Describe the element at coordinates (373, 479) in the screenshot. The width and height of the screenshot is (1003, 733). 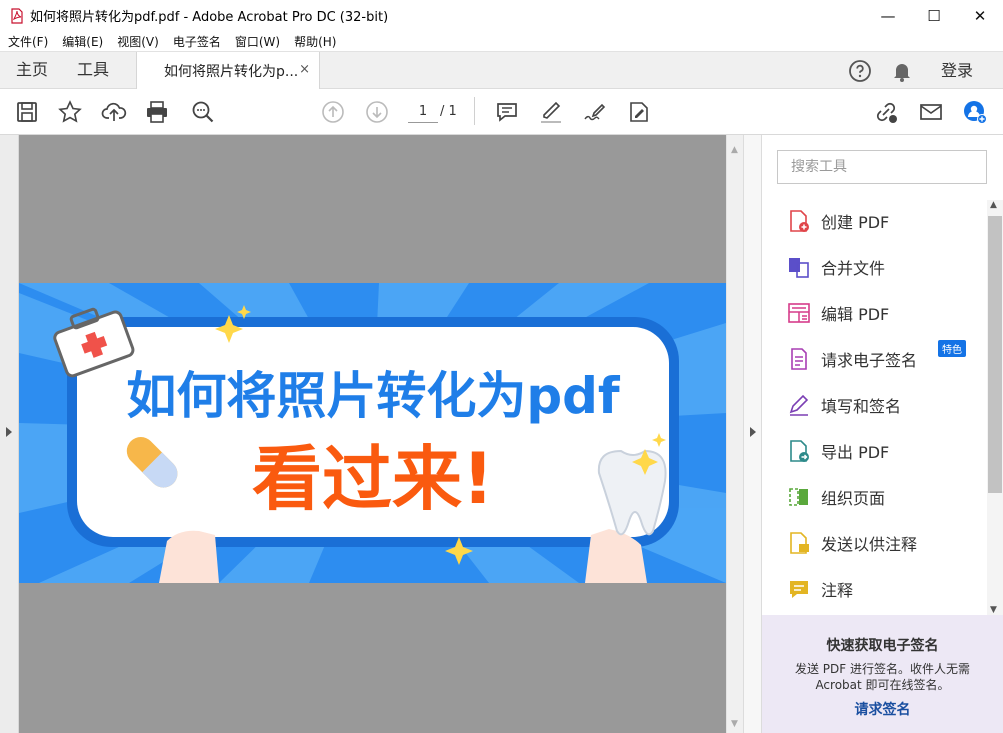
I see `banner-subline: 看过来!` at that location.